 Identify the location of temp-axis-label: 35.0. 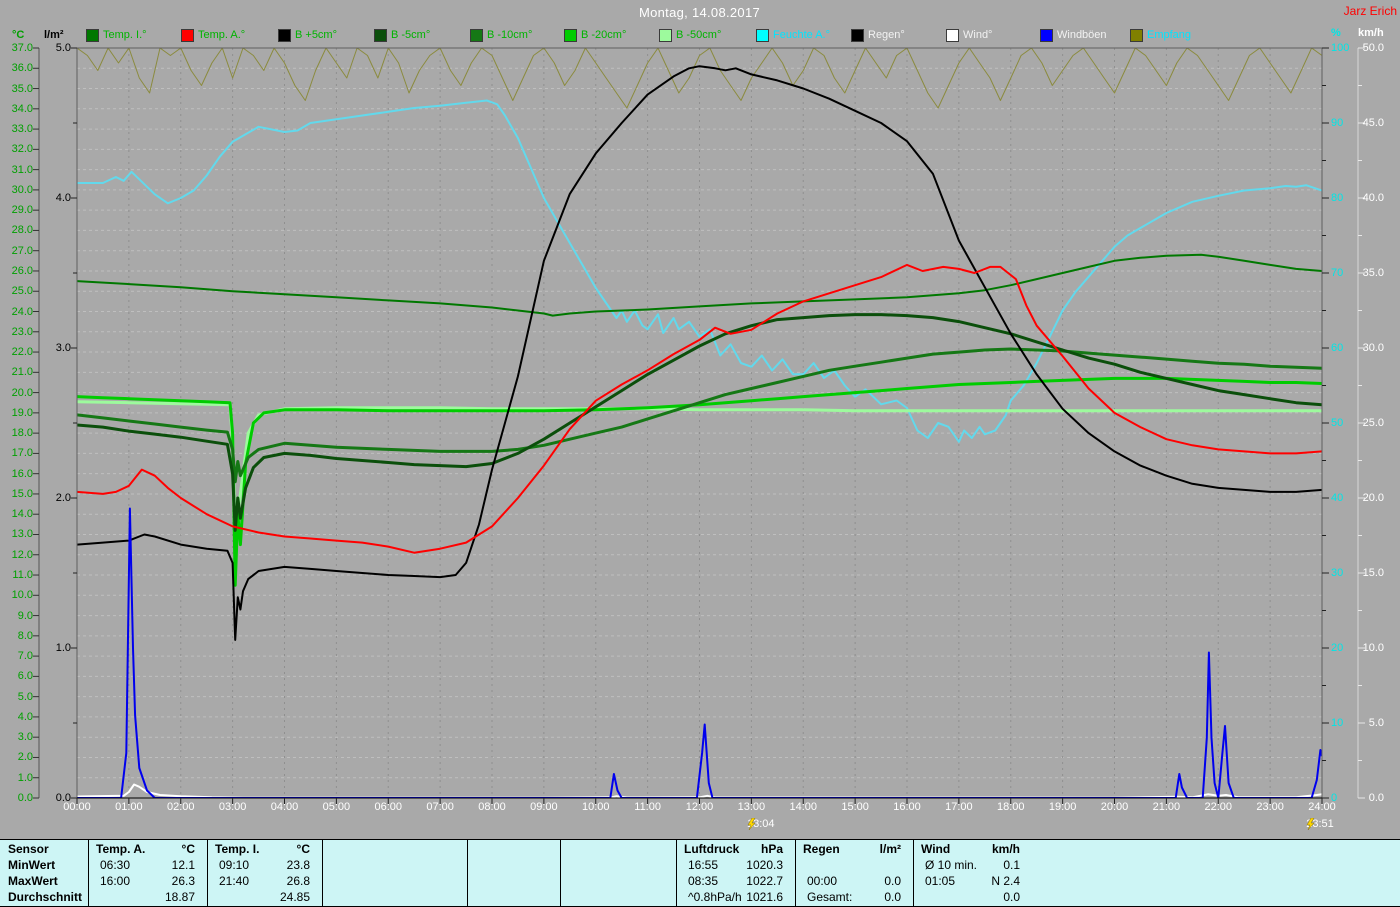
(22, 88).